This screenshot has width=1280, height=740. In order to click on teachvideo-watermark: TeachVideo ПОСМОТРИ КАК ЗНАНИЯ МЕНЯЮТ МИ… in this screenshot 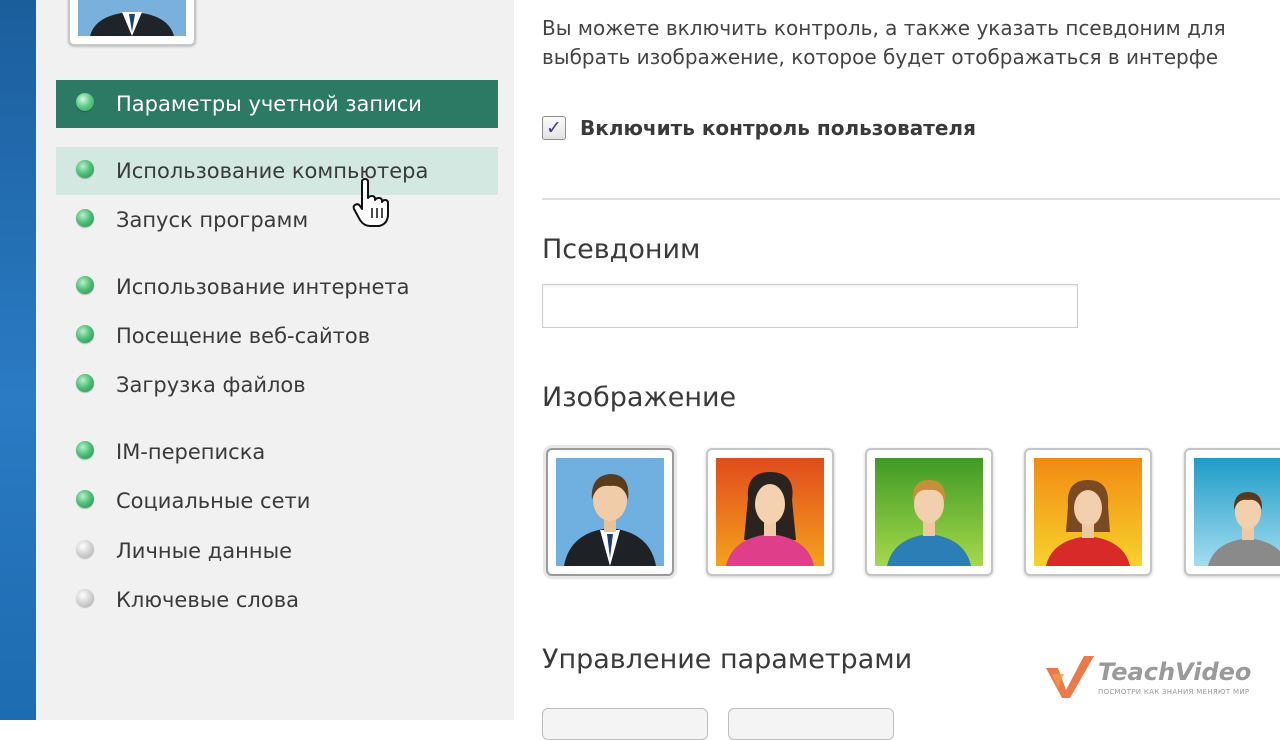, I will do `click(1154, 679)`.